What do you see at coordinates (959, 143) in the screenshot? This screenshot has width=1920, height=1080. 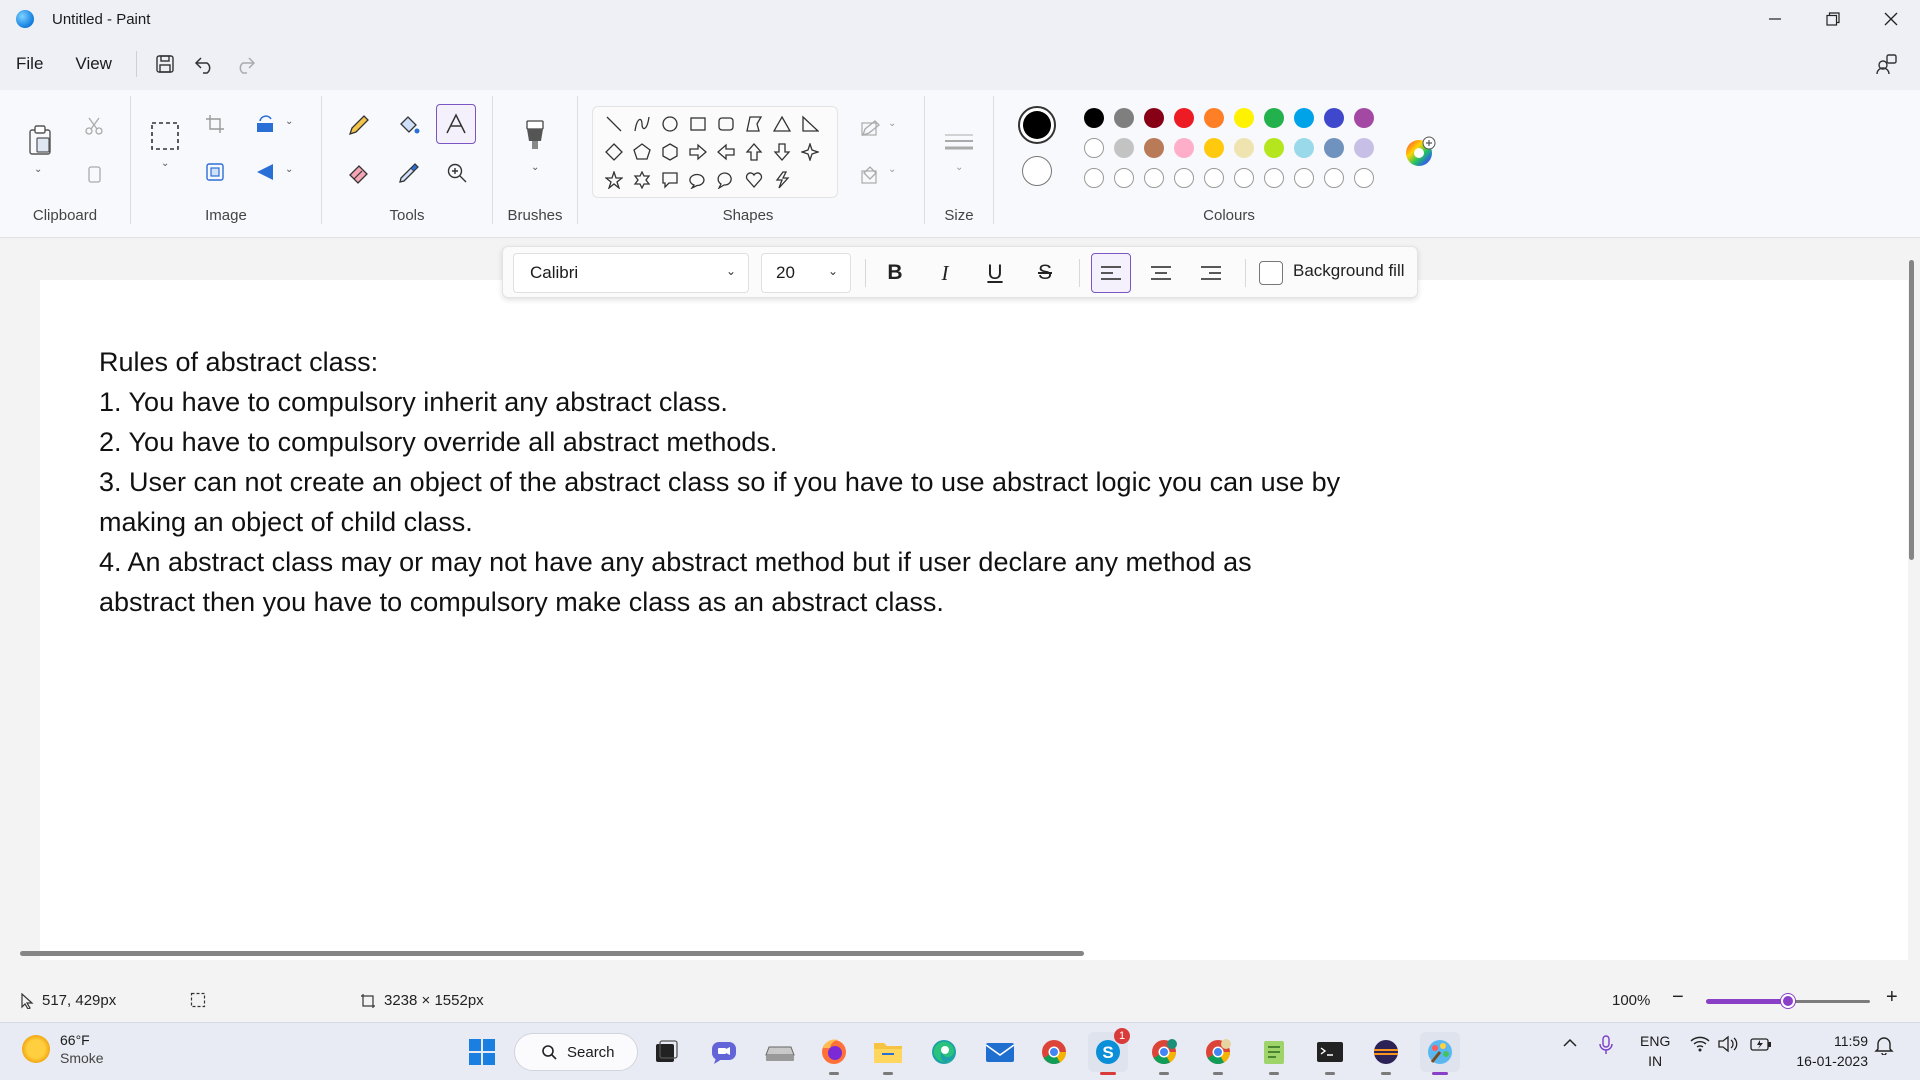 I see `size-button` at bounding box center [959, 143].